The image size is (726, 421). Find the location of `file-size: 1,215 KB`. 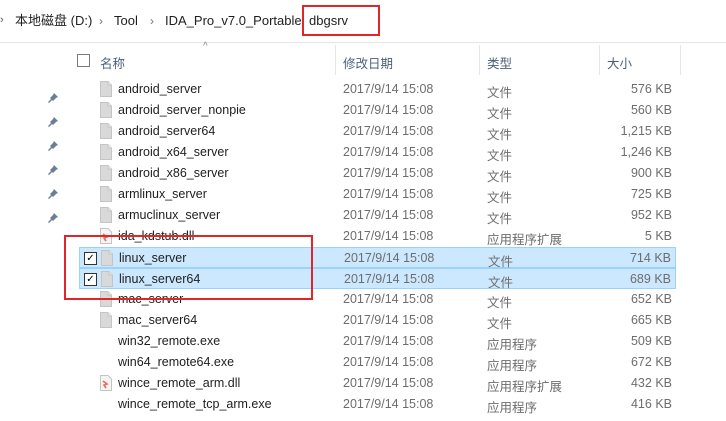

file-size: 1,215 KB is located at coordinates (646, 131).